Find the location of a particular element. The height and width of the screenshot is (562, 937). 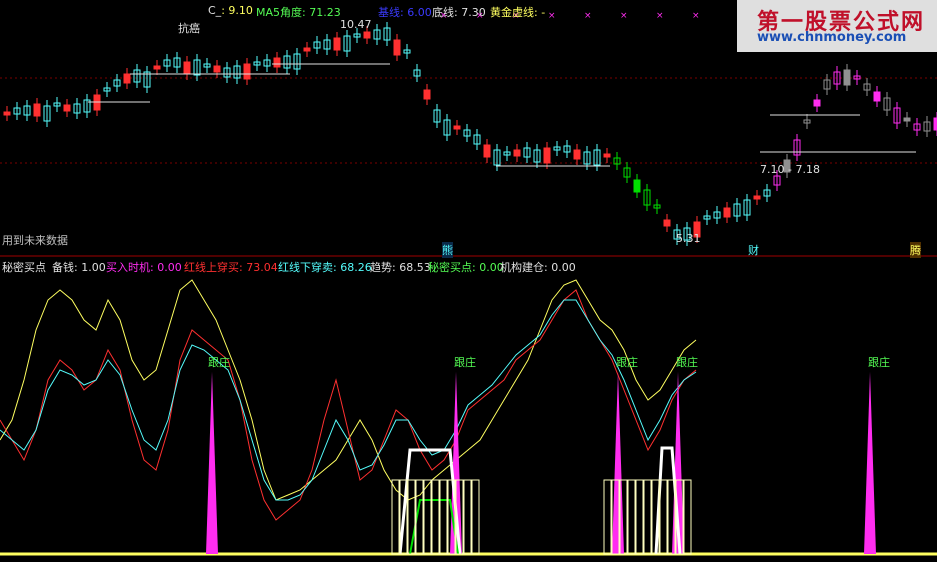

axis-tag-1: 熊 is located at coordinates (447, 250).